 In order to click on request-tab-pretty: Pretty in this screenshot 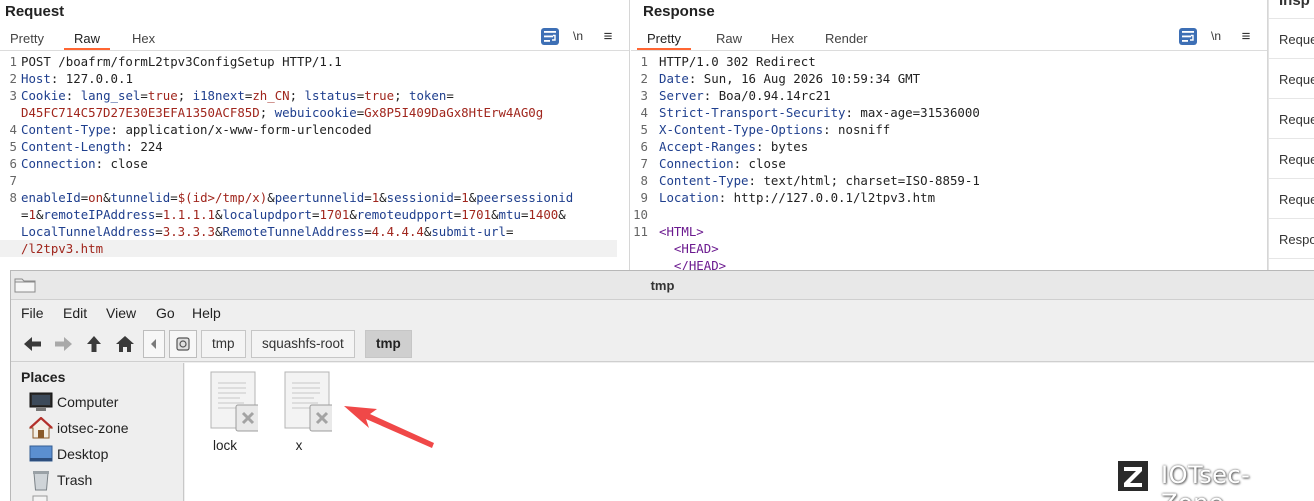, I will do `click(27, 40)`.